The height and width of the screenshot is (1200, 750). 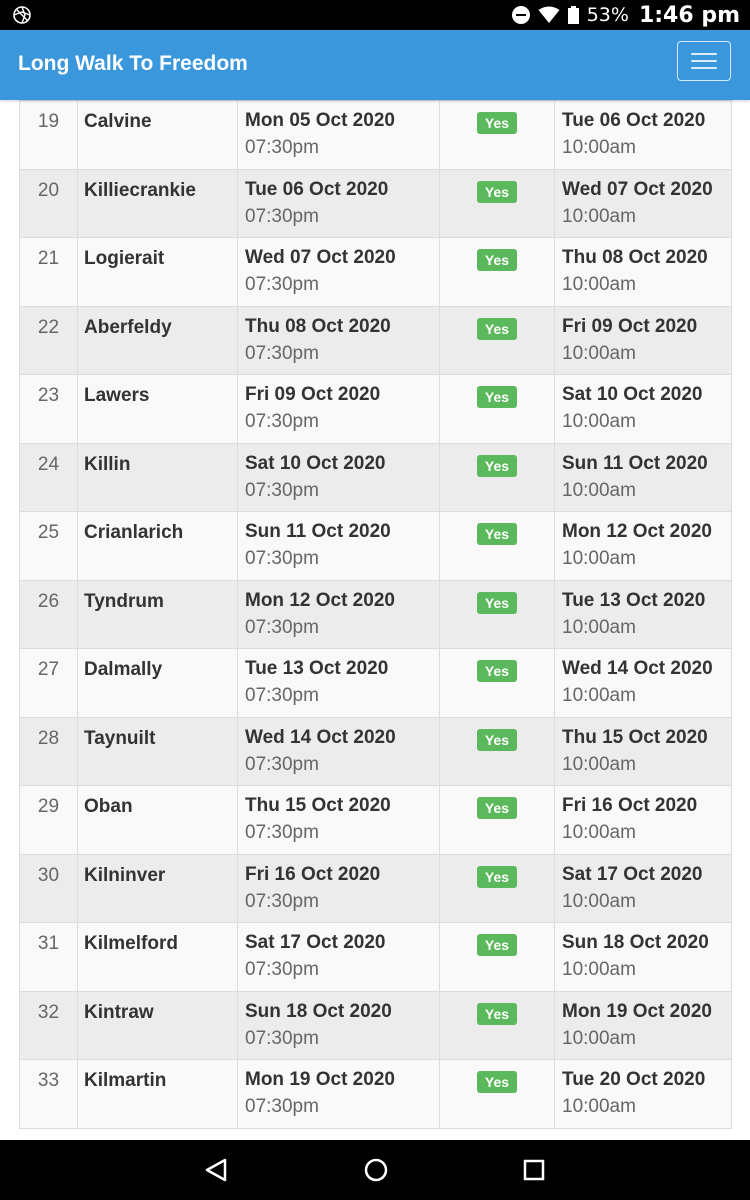 I want to click on top-navbar: Long Walk To Freedom, so click(x=375, y=65).